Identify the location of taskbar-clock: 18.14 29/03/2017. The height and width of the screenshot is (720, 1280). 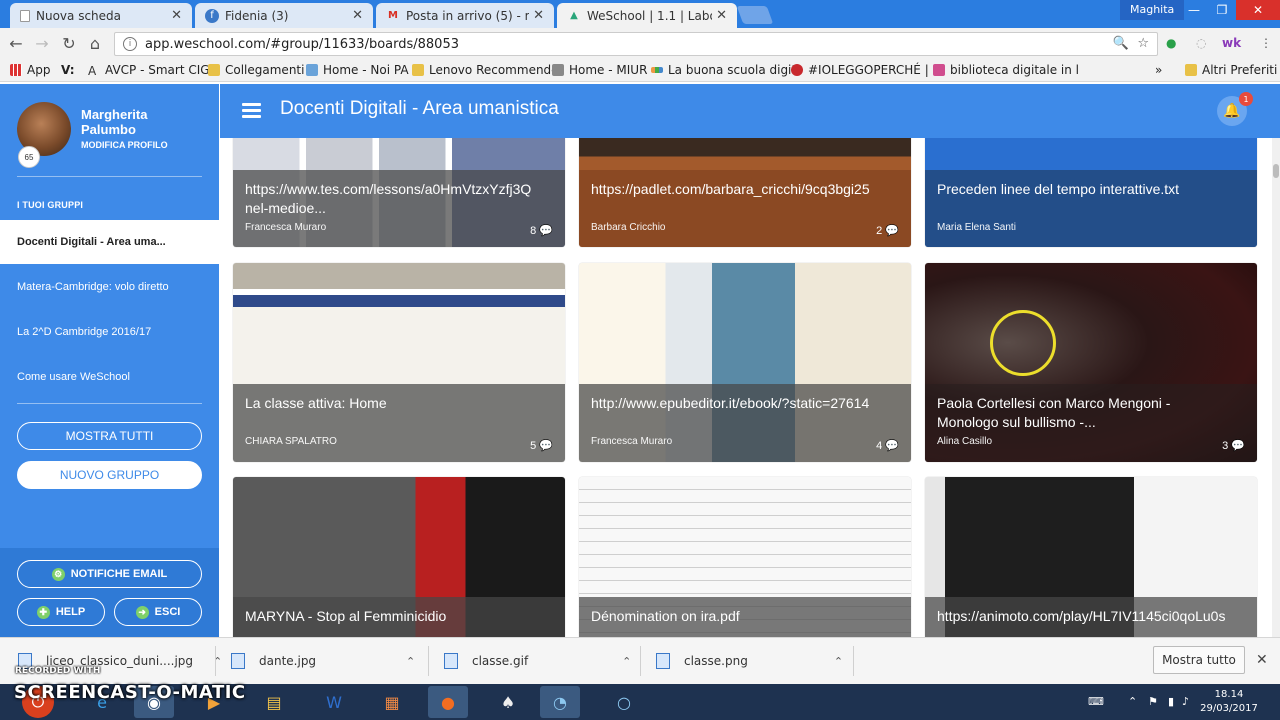
(1229, 702).